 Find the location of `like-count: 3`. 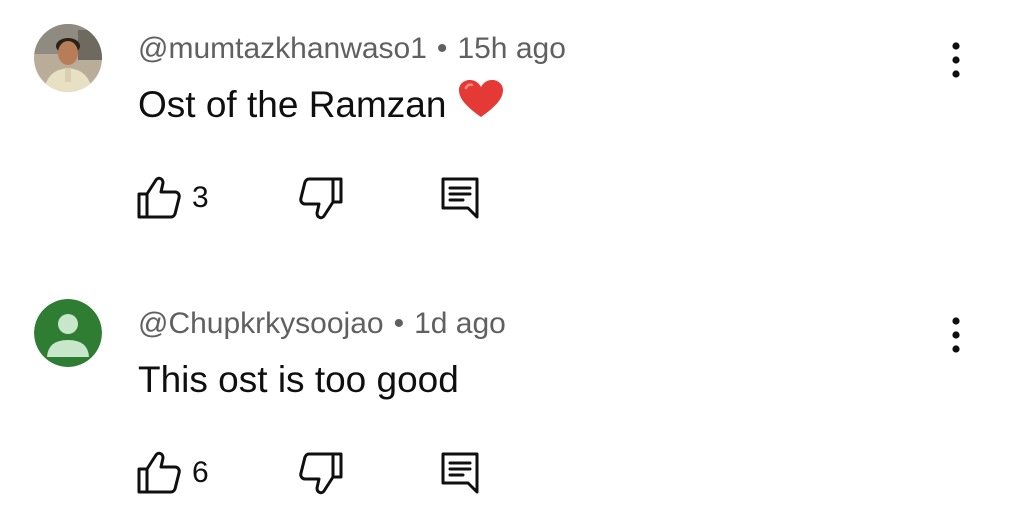

like-count: 3 is located at coordinates (200, 197).